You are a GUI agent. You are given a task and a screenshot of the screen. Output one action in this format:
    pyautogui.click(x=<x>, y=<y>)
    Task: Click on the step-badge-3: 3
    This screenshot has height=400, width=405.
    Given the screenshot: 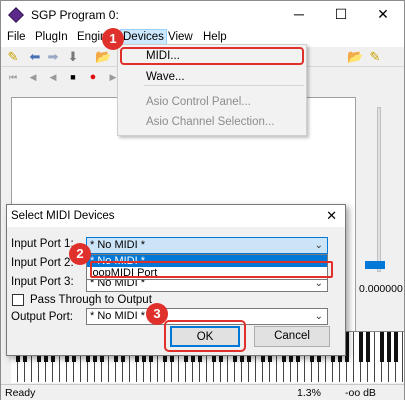 What is the action you would take?
    pyautogui.click(x=157, y=314)
    